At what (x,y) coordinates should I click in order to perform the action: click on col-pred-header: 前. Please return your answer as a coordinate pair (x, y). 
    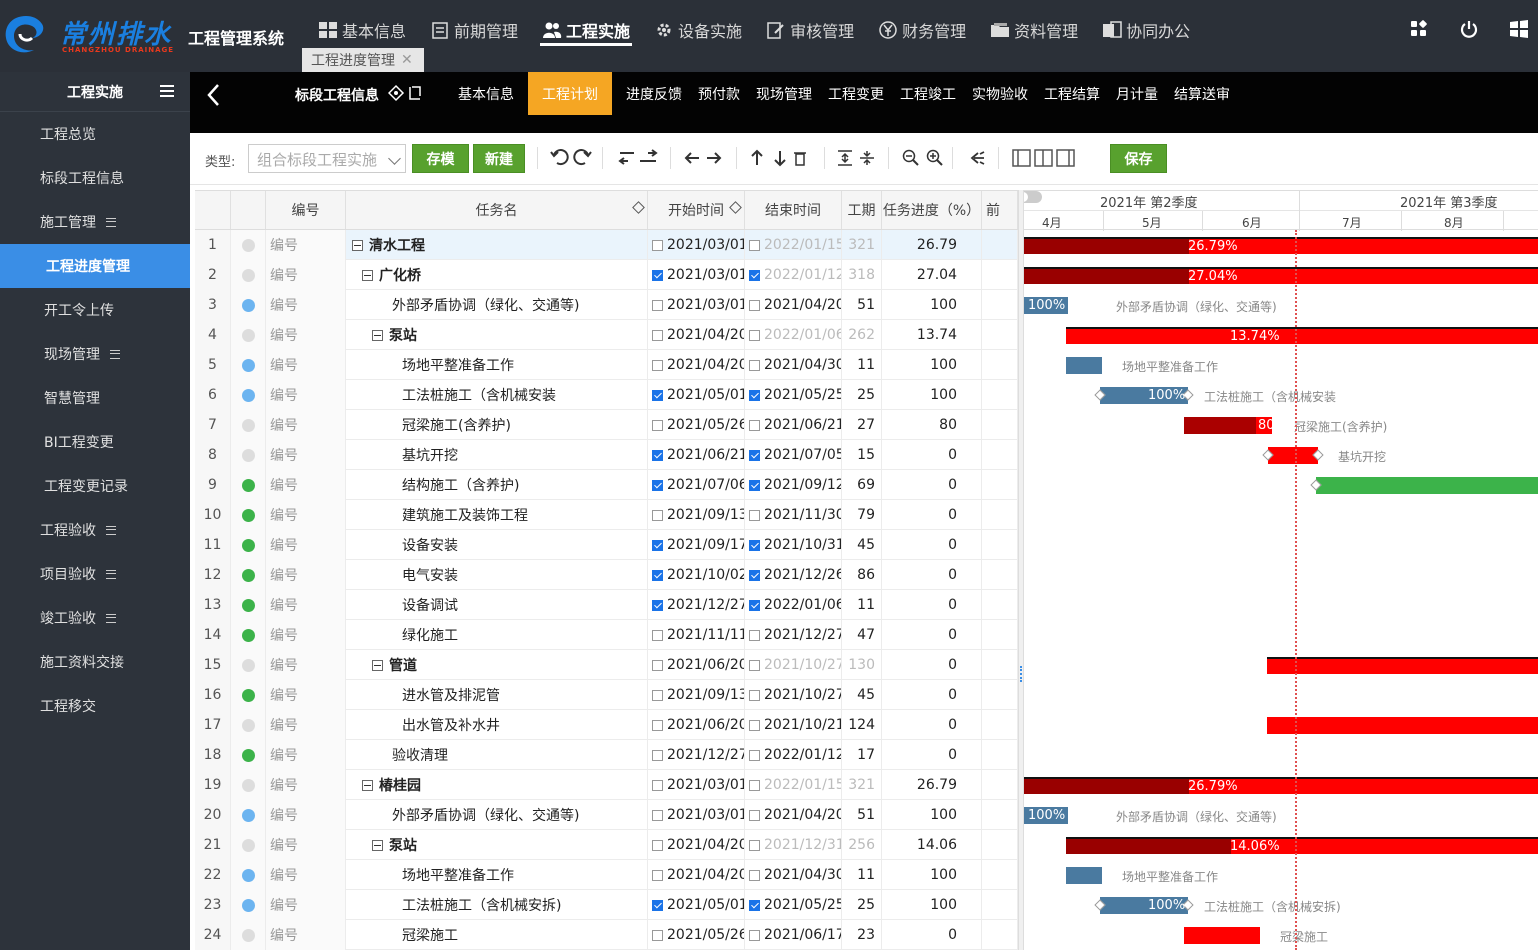
    Looking at the image, I should click on (1000, 210).